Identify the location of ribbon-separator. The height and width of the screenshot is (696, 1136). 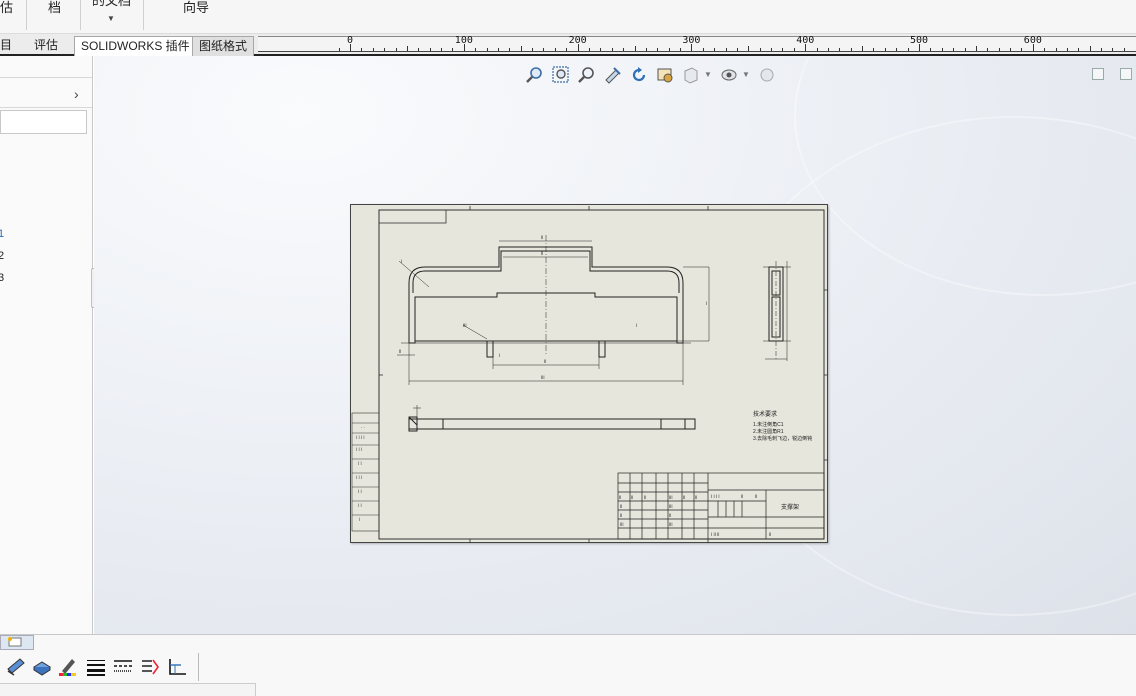
(80, 15).